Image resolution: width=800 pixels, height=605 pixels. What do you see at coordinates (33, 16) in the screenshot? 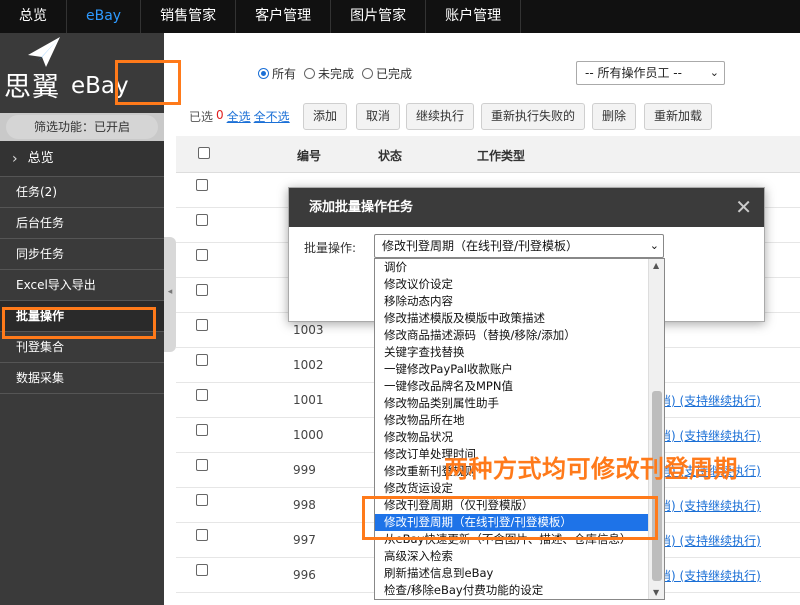
I see `nav-overview: 总览` at bounding box center [33, 16].